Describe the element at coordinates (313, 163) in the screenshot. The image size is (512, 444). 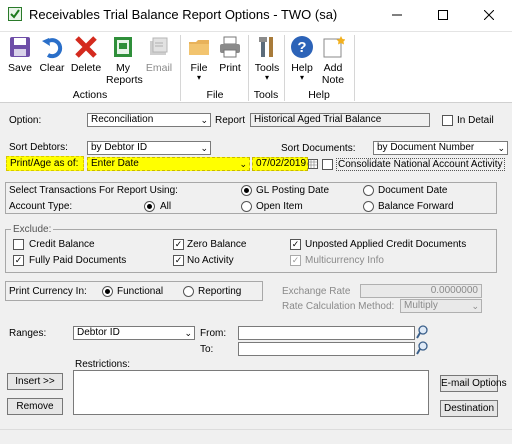
I see `calendar-icon` at that location.